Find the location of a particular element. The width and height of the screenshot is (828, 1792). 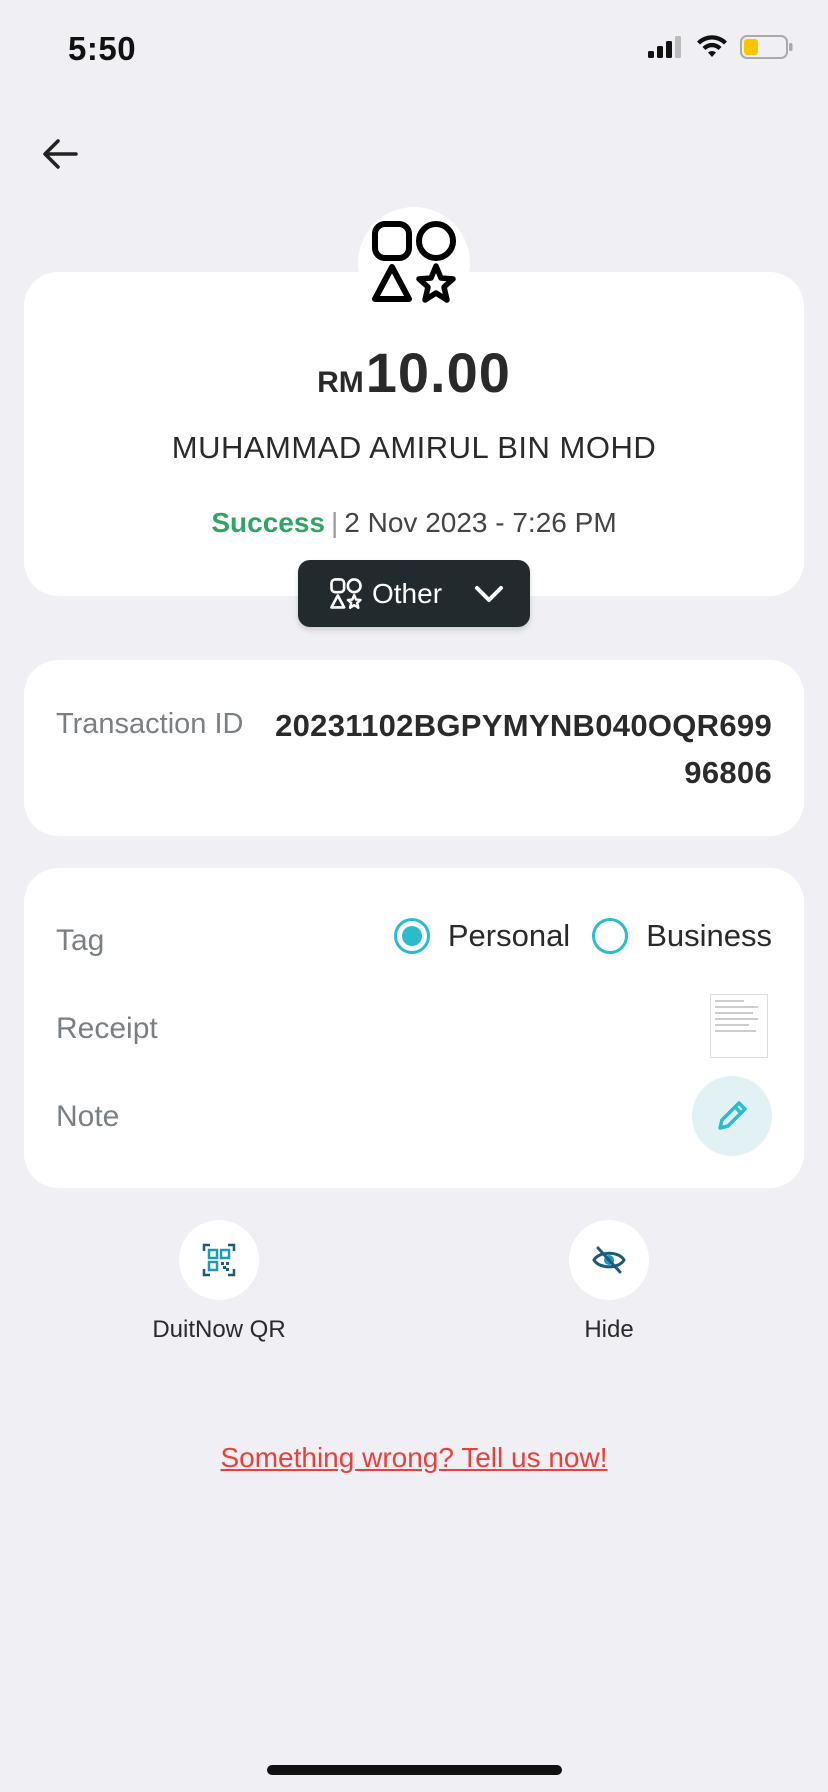

tag-personal-option: Personal is located at coordinates (482, 936).